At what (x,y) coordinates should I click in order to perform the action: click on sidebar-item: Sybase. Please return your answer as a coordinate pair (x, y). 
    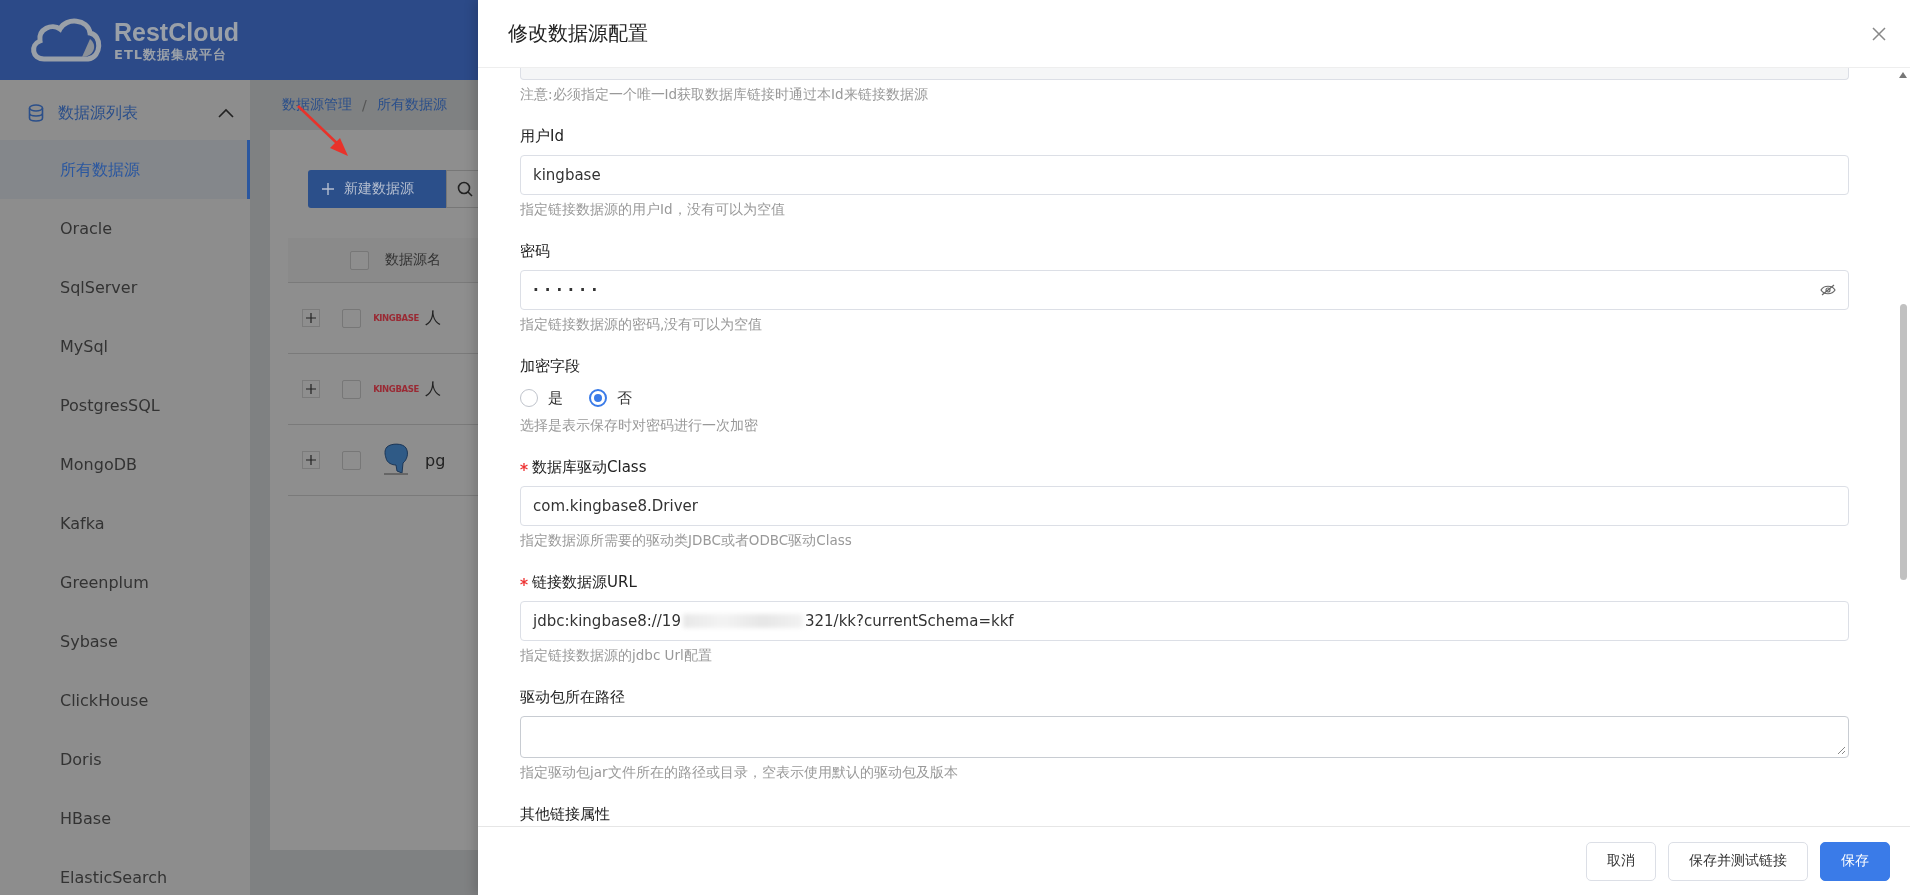
    Looking at the image, I should click on (125, 641).